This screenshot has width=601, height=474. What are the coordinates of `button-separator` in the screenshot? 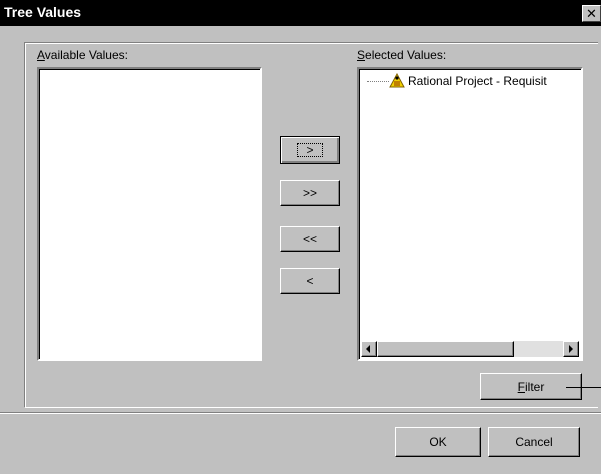 It's located at (300, 413).